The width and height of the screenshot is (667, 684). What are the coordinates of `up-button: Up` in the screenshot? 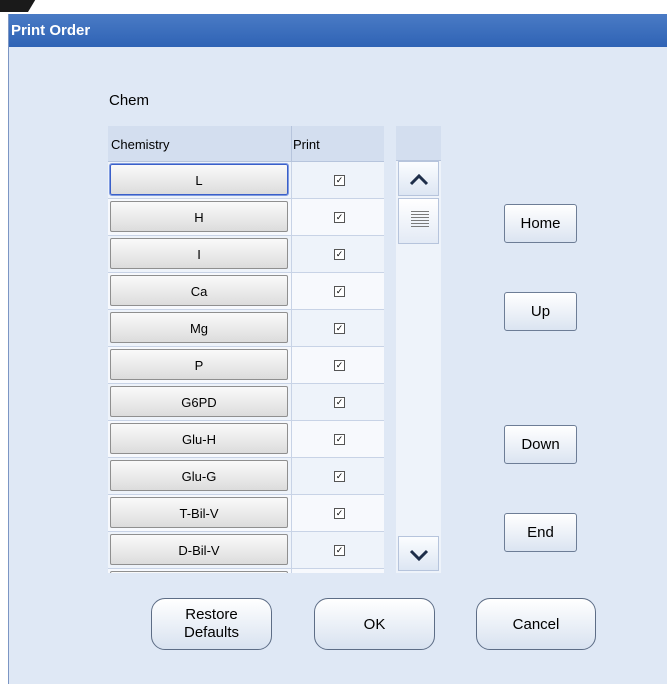 It's located at (540, 311).